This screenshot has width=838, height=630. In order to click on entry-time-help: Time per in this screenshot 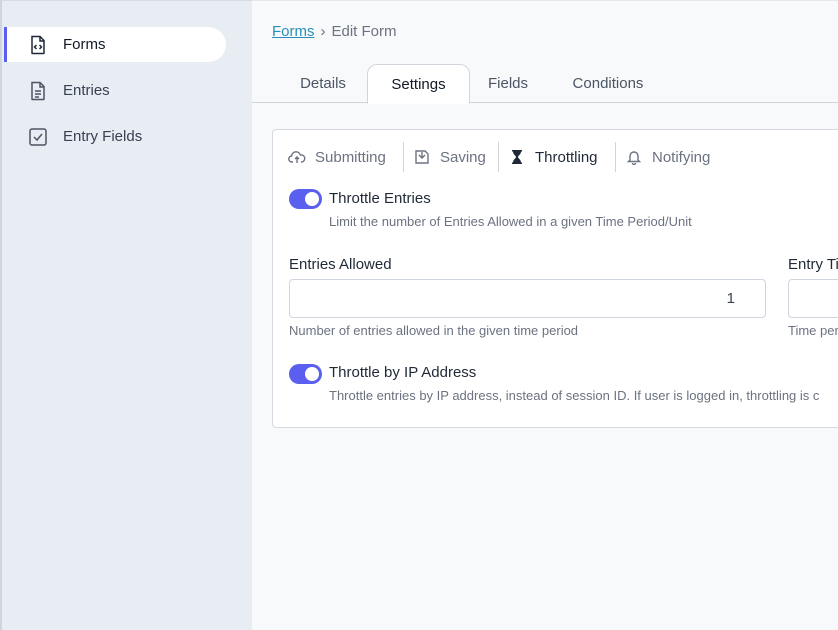, I will do `click(813, 330)`.